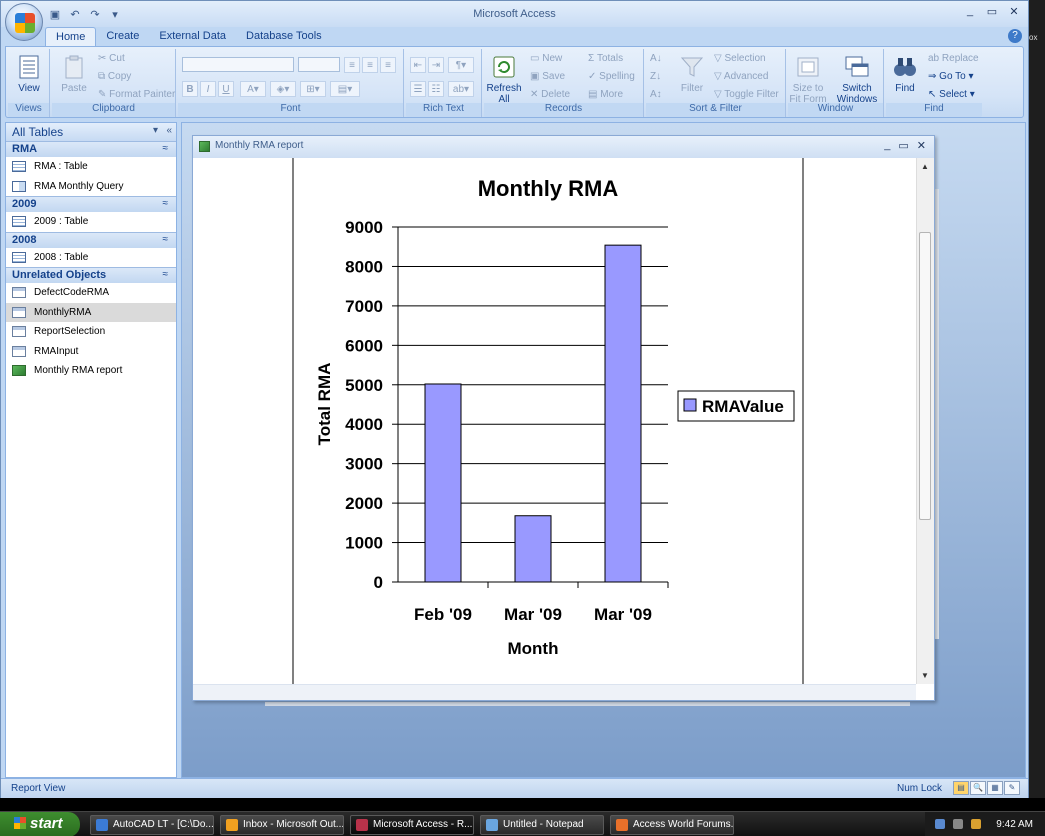 This screenshot has width=1045, height=836. What do you see at coordinates (115, 15) in the screenshot?
I see `customize-qat-icon: ▾` at bounding box center [115, 15].